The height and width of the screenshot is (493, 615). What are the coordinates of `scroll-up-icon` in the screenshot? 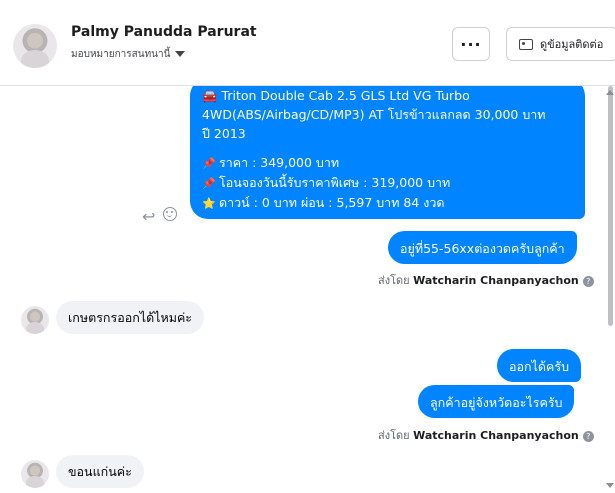 It's located at (610, 92).